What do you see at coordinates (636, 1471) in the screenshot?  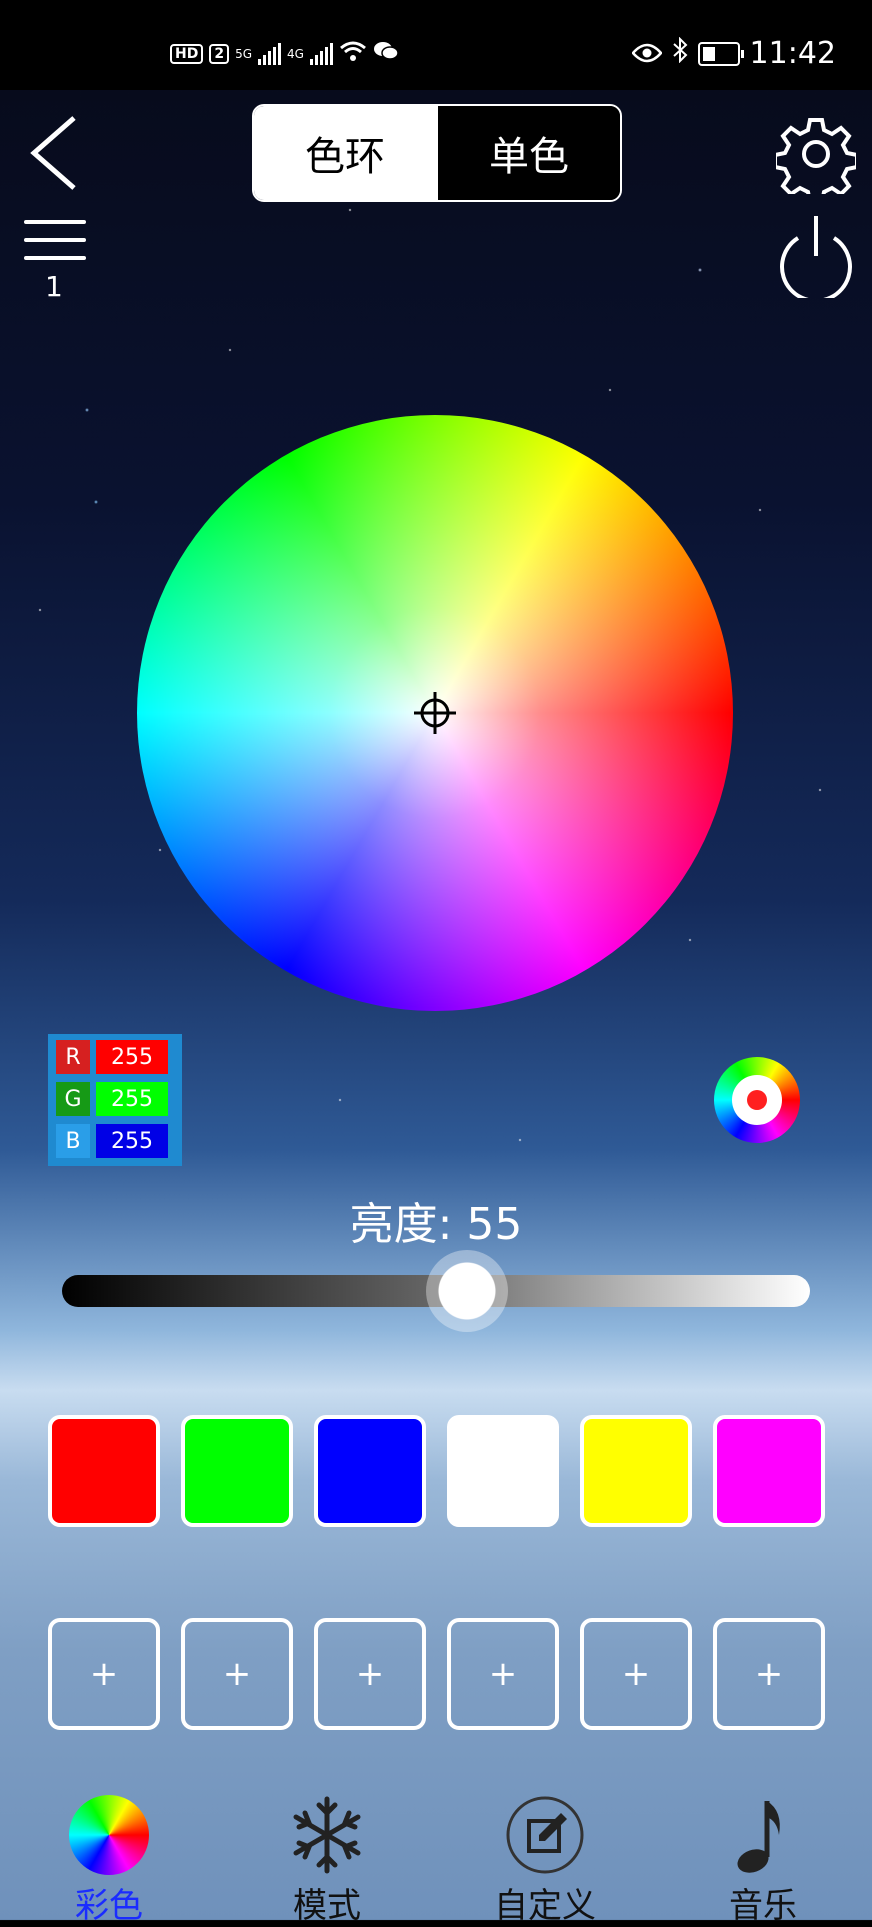 I see `preset-color-yellow` at bounding box center [636, 1471].